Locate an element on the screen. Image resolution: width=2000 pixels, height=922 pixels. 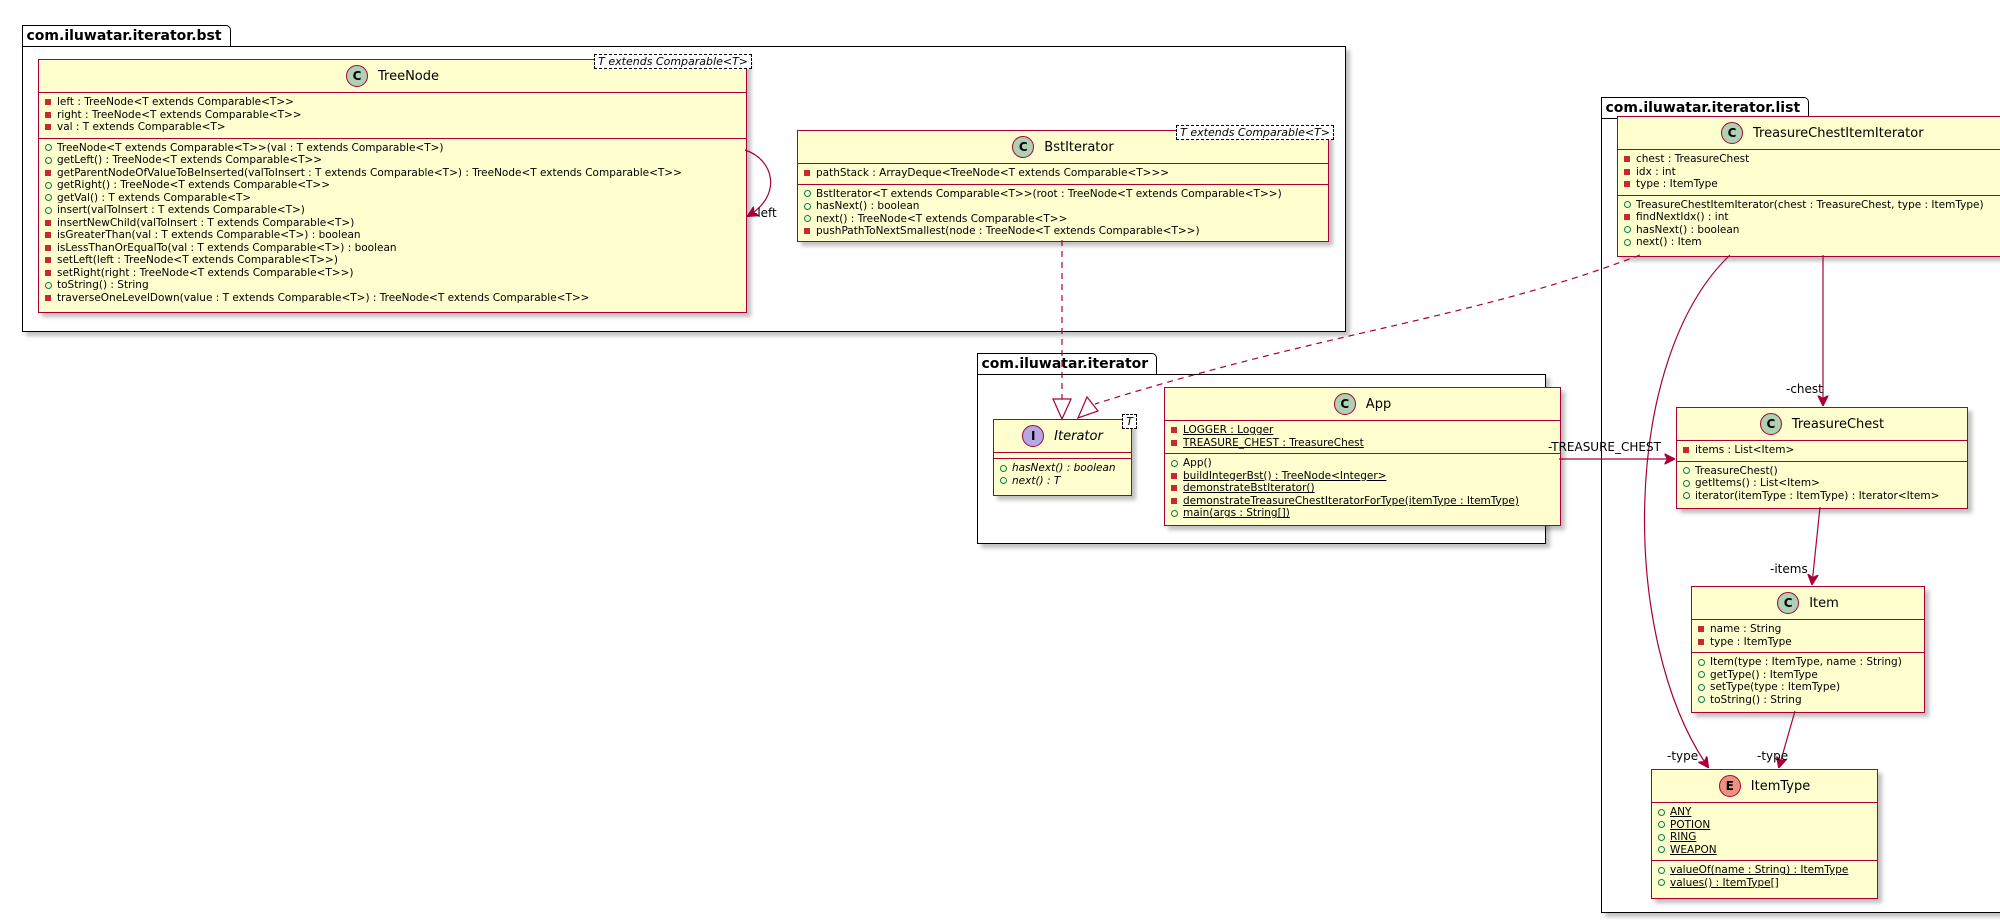
interface-iterator-header: I Iterator T is located at coordinates (1065, 433).